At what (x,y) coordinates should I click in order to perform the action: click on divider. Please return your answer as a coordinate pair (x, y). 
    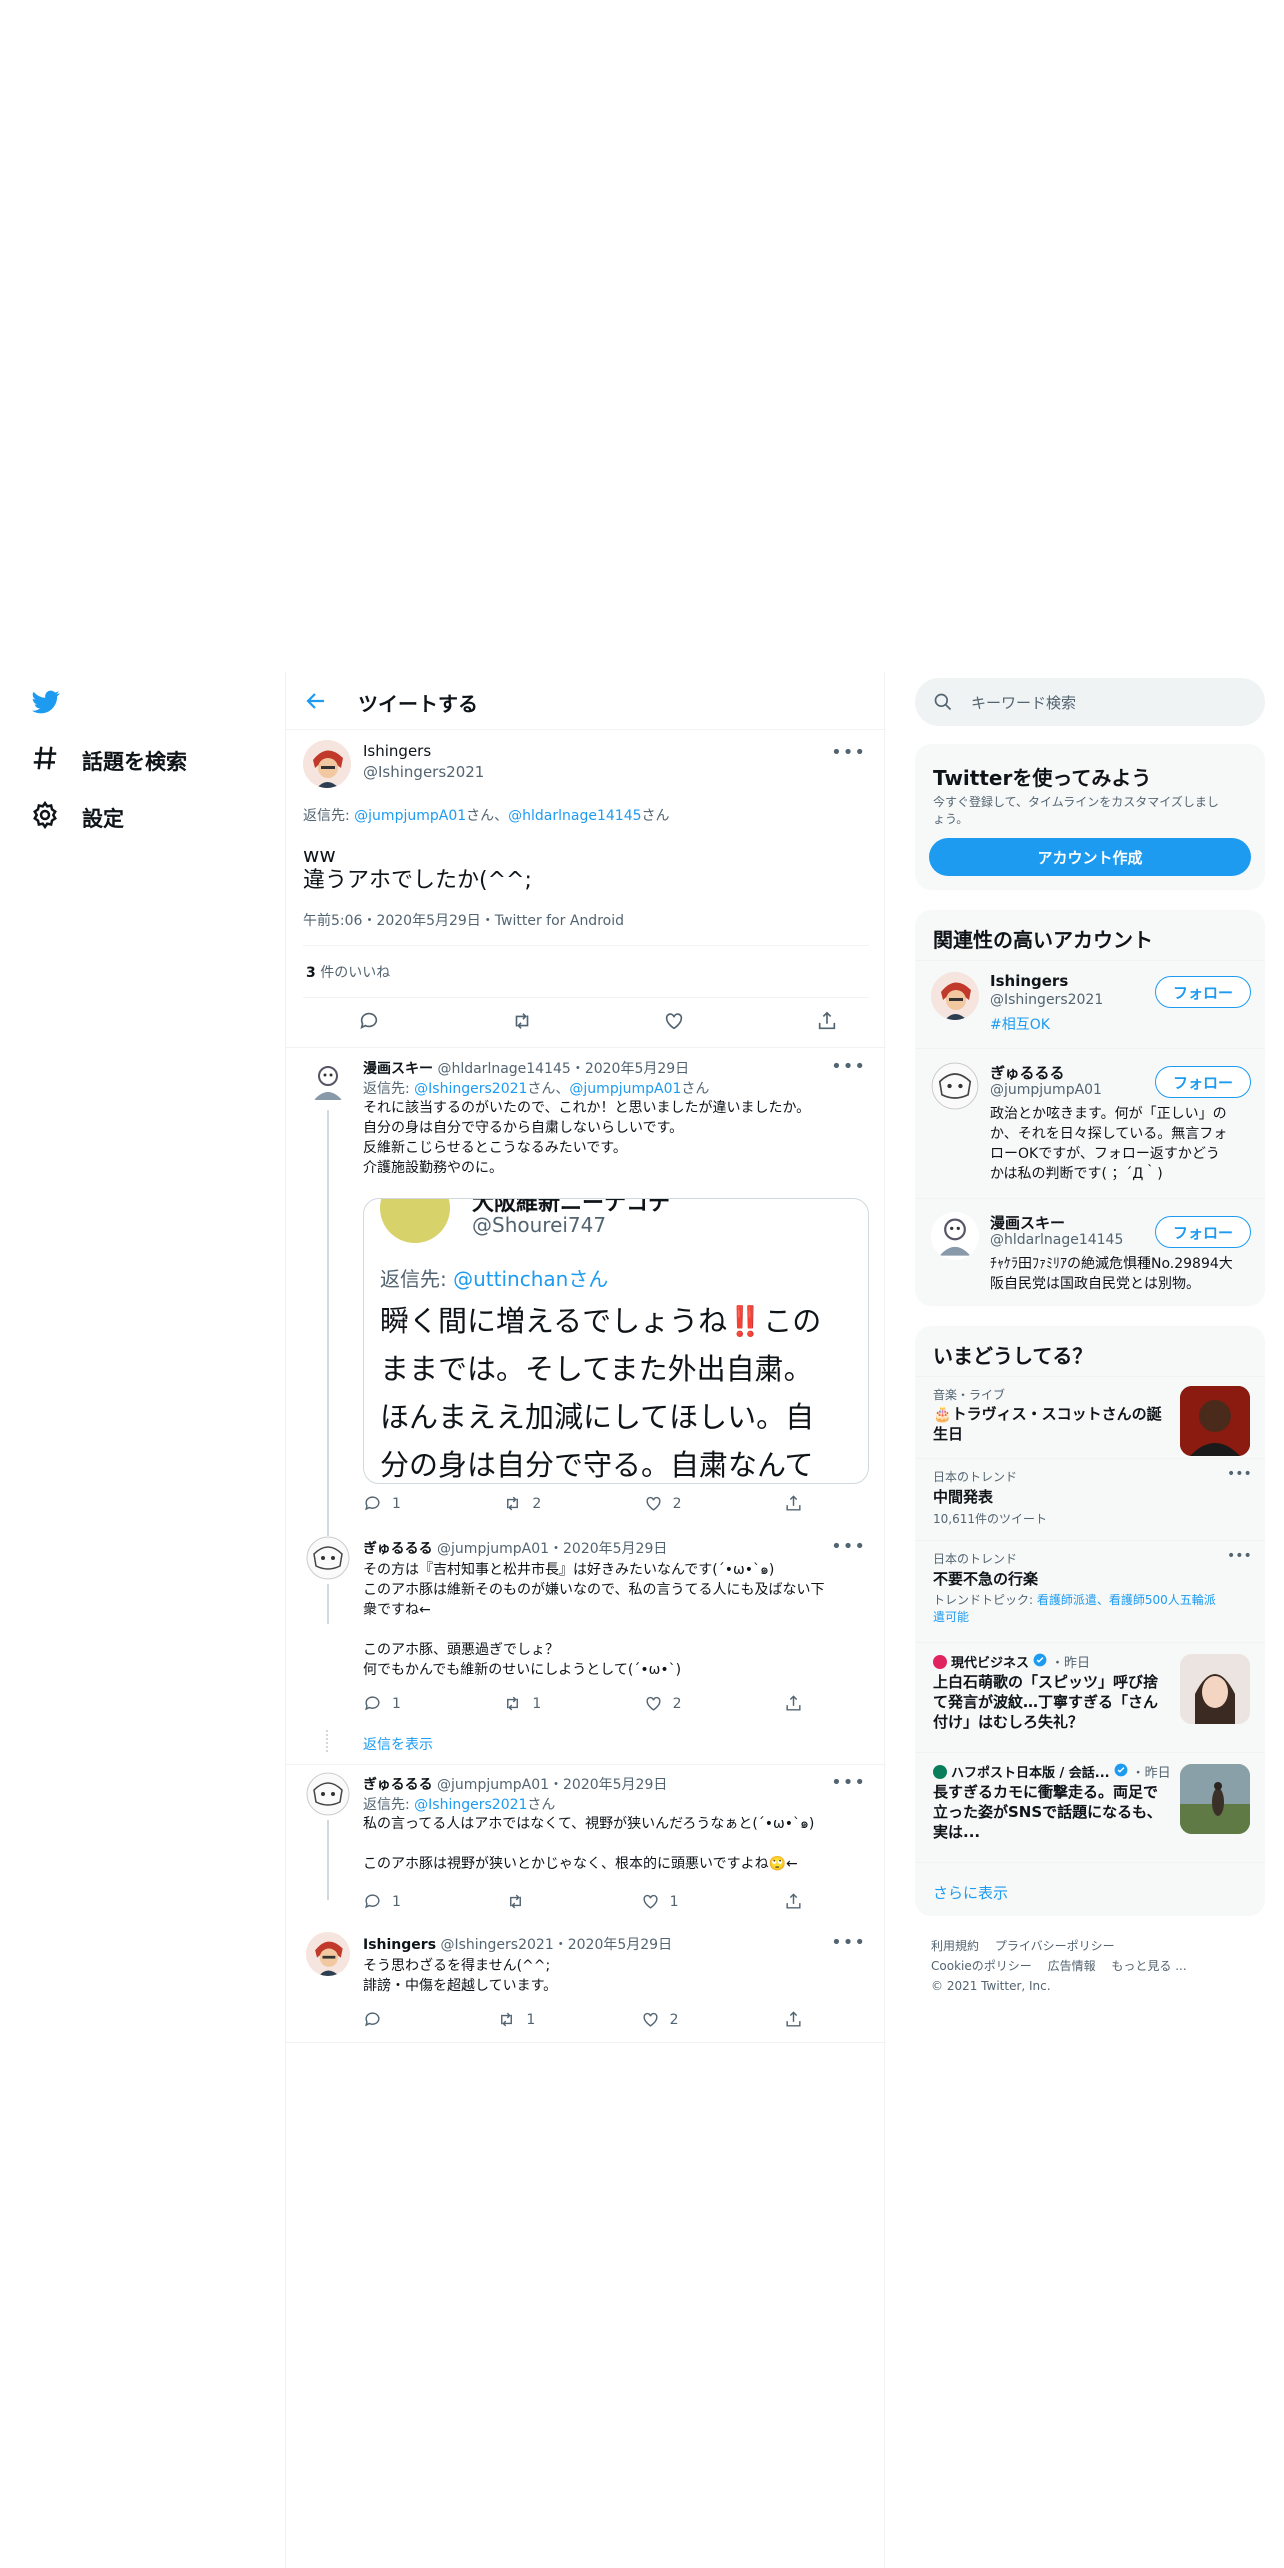
    Looking at the image, I should click on (1090, 960).